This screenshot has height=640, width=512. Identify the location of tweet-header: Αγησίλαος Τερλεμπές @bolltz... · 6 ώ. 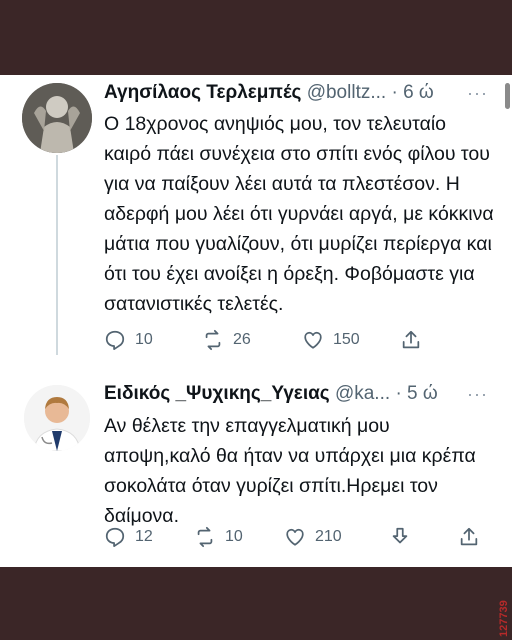
(269, 93).